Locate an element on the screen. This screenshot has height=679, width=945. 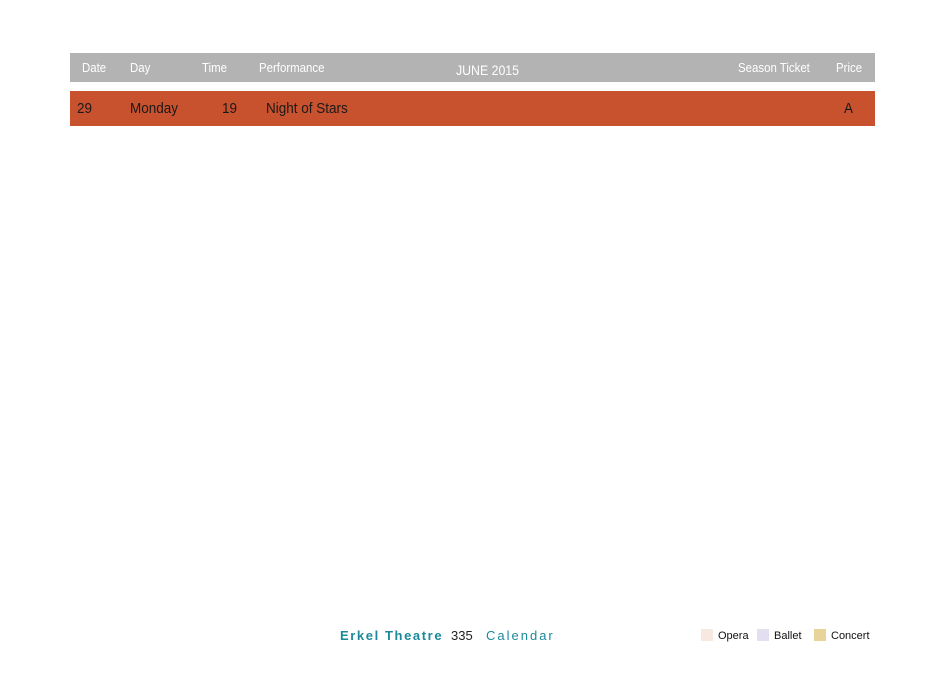
page-number: 335 is located at coordinates (462, 635).